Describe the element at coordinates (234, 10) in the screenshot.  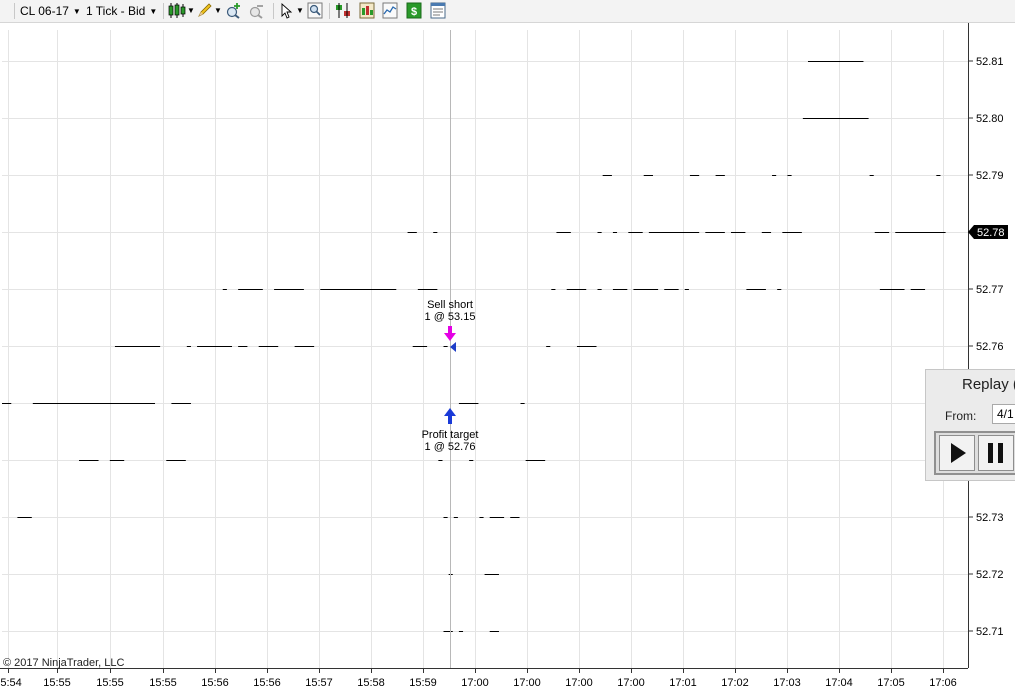
I see `zoom-in-icon` at that location.